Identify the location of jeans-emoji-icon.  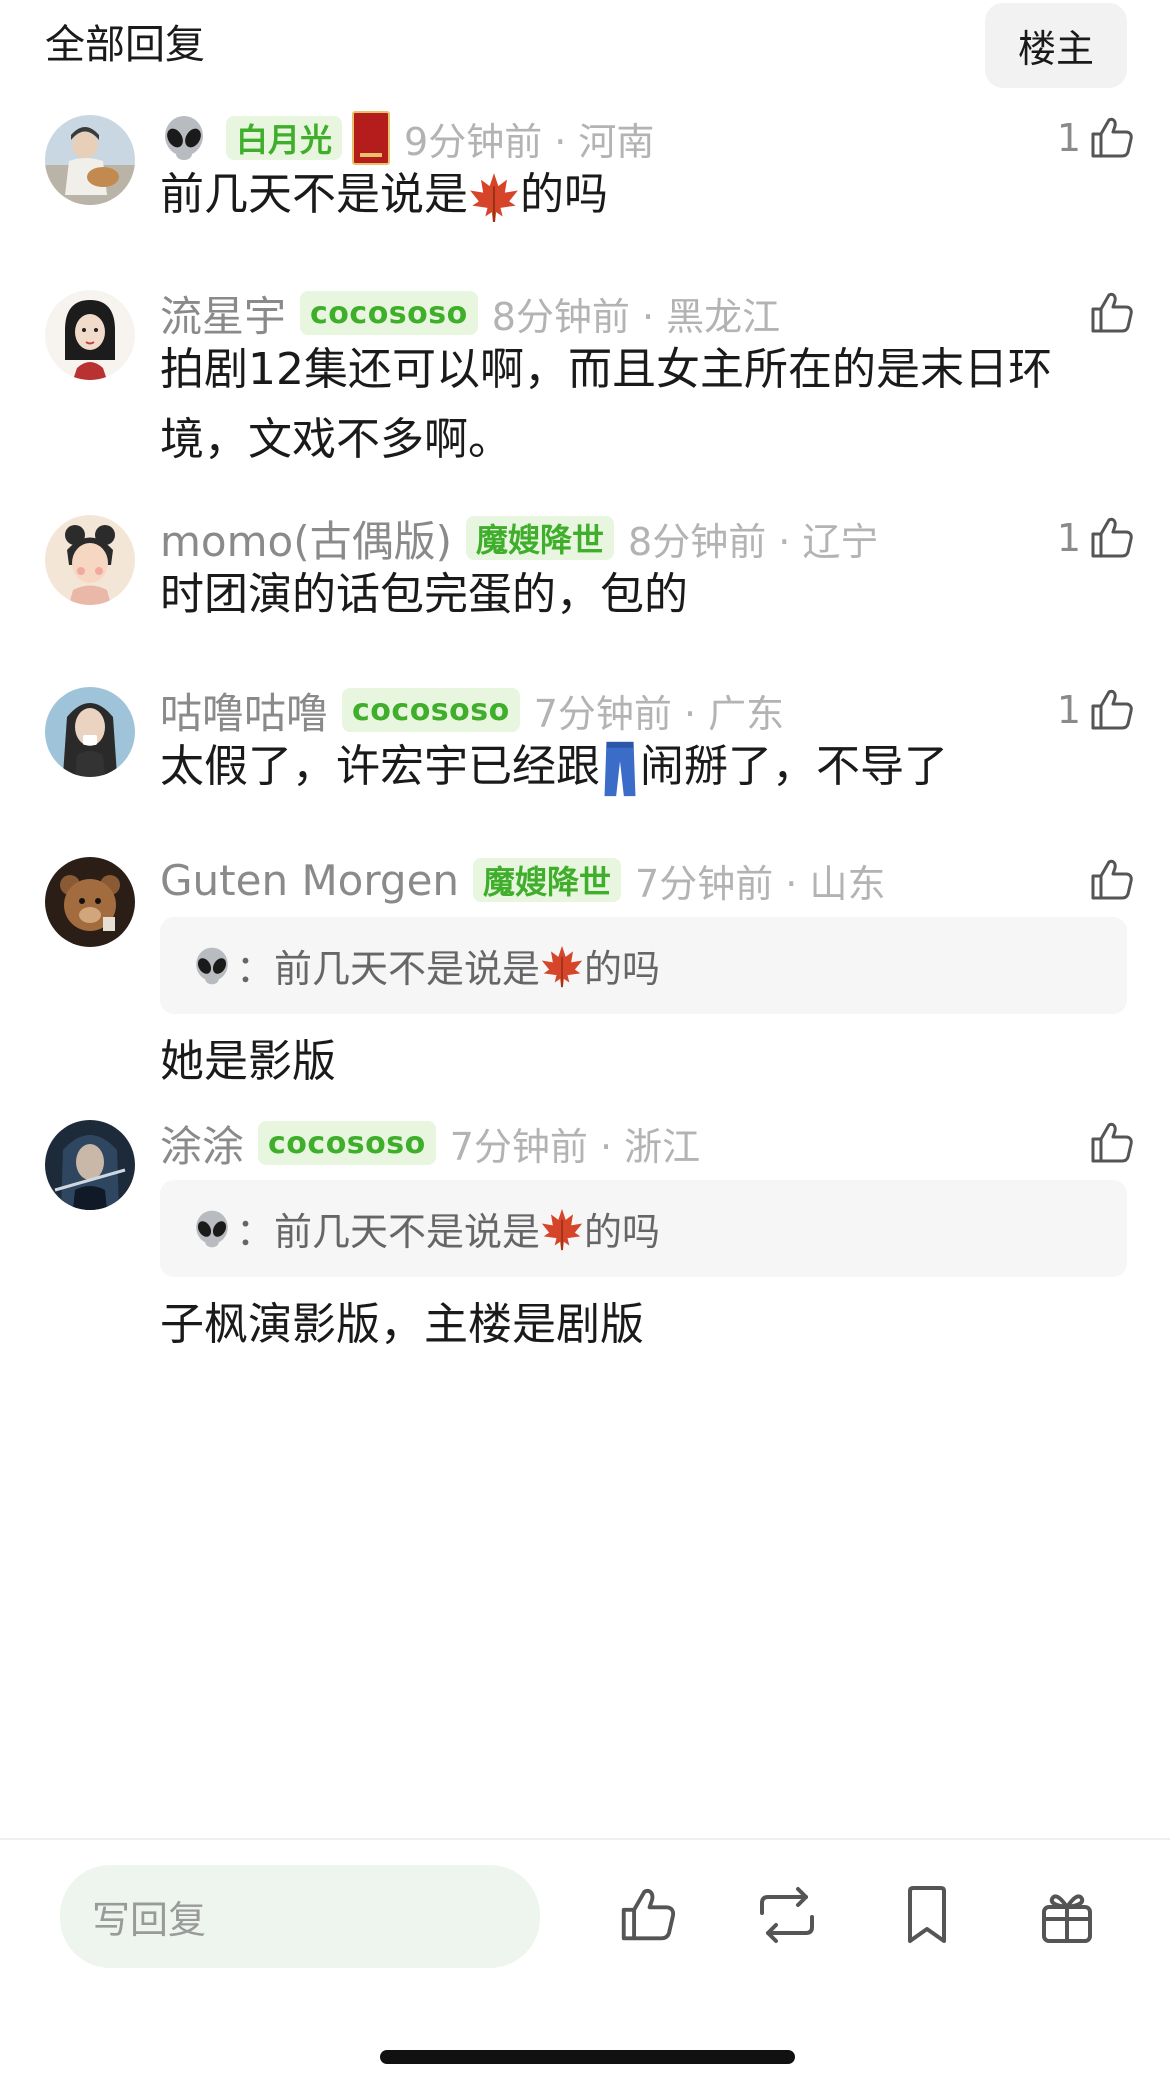
(620, 769).